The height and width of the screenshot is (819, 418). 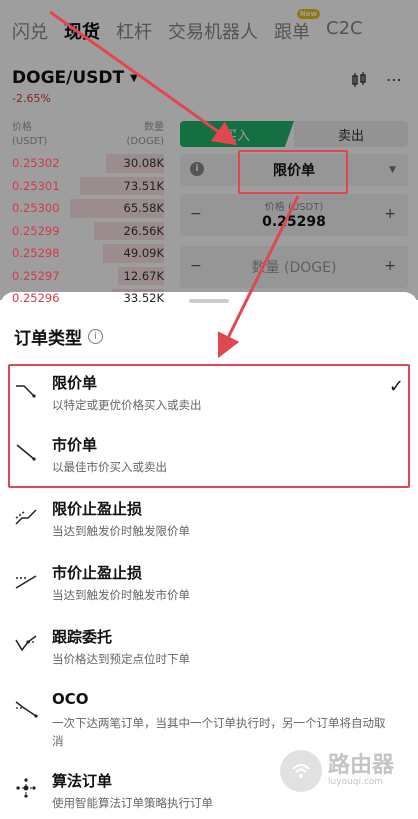 I want to click on order-type-highlight, so click(x=293, y=172).